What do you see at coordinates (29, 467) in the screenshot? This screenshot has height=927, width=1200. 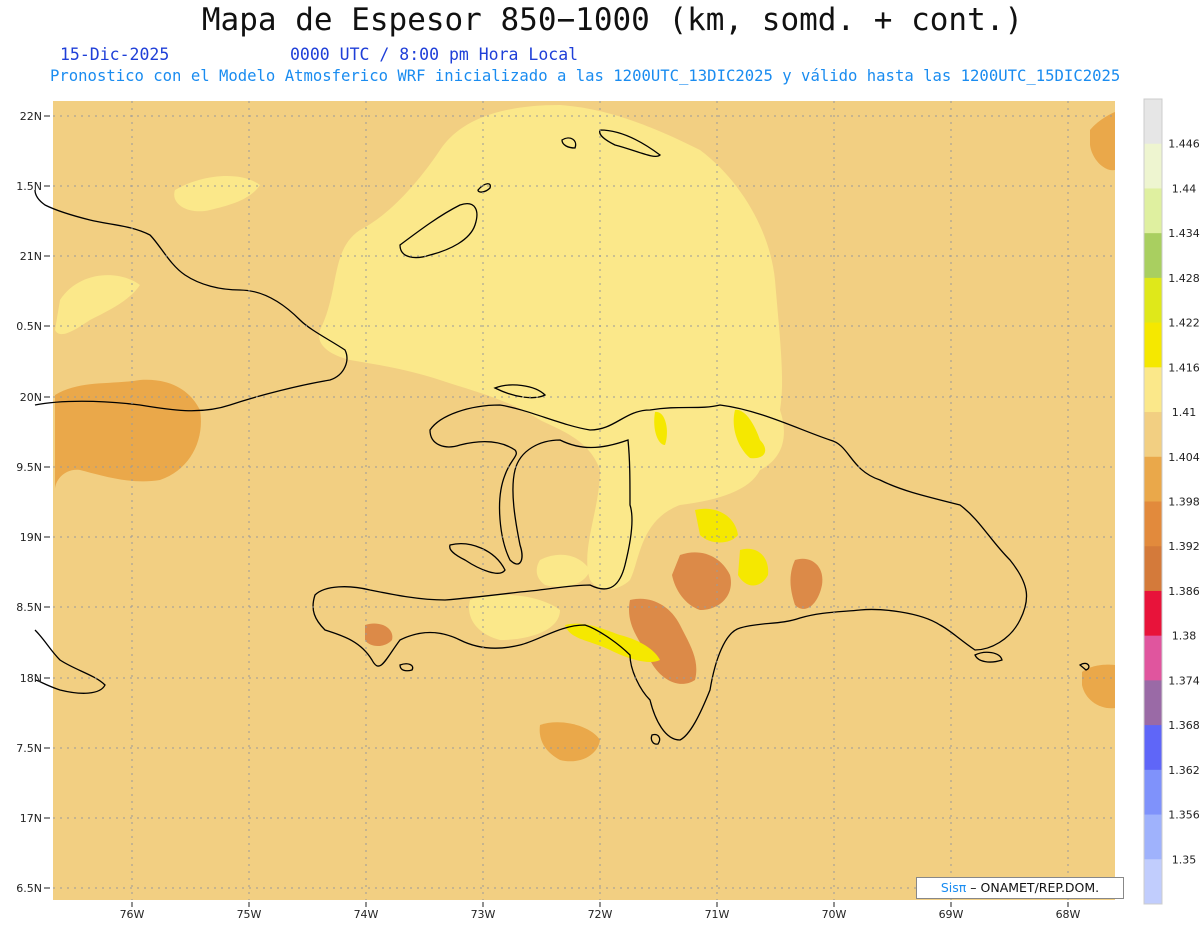 I see `lat-label: 9.5N` at bounding box center [29, 467].